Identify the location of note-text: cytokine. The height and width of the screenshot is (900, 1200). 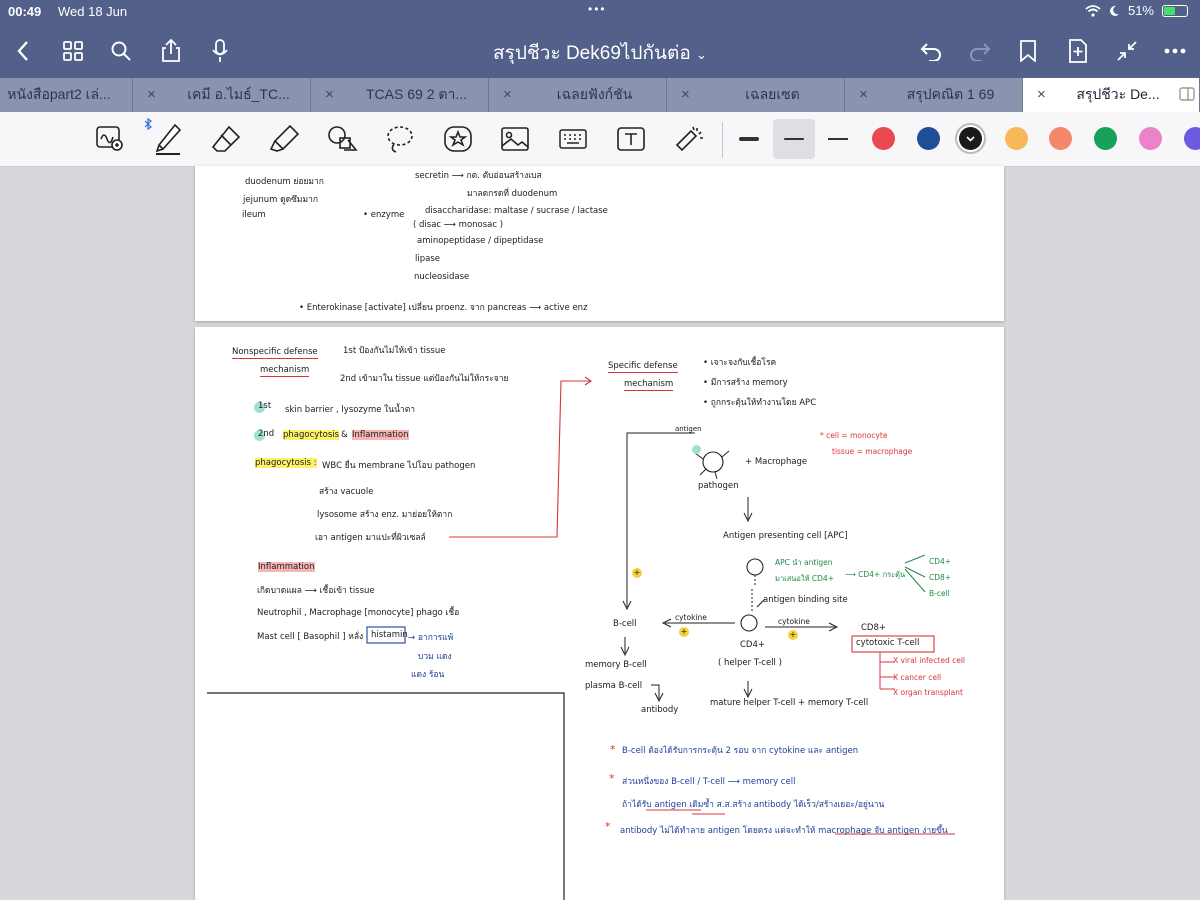
(691, 617).